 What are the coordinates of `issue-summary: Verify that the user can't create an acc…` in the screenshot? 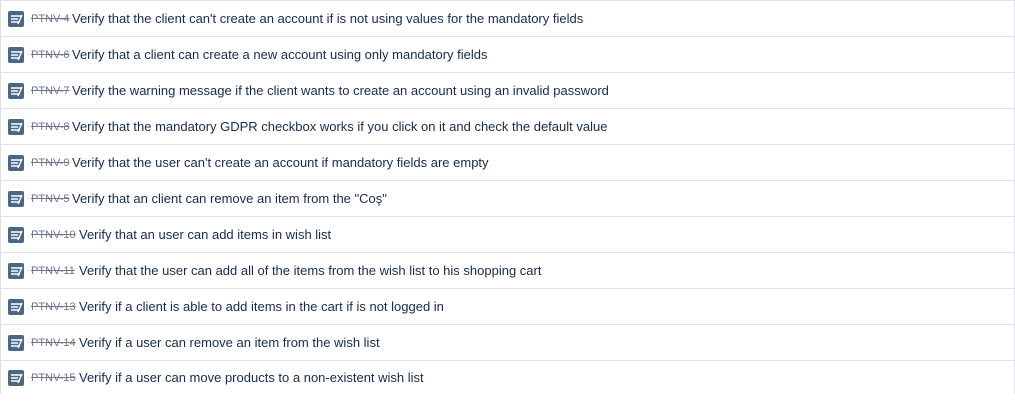 It's located at (280, 162).